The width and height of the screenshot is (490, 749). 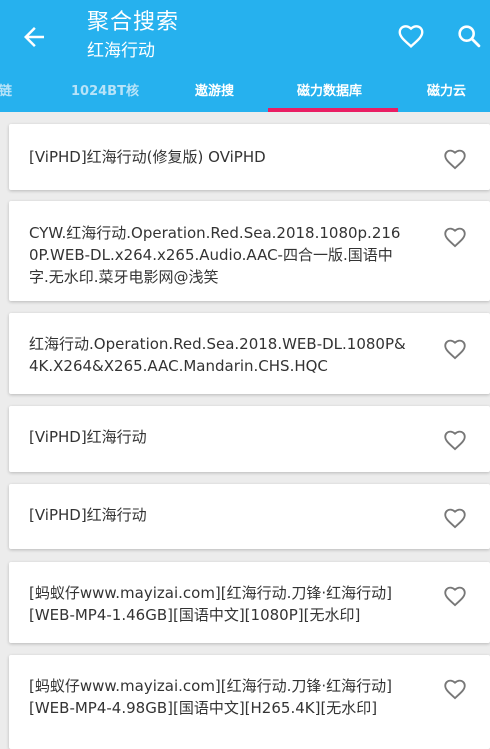 I want to click on tab-cili-database: 磁力数据库, so click(x=329, y=94).